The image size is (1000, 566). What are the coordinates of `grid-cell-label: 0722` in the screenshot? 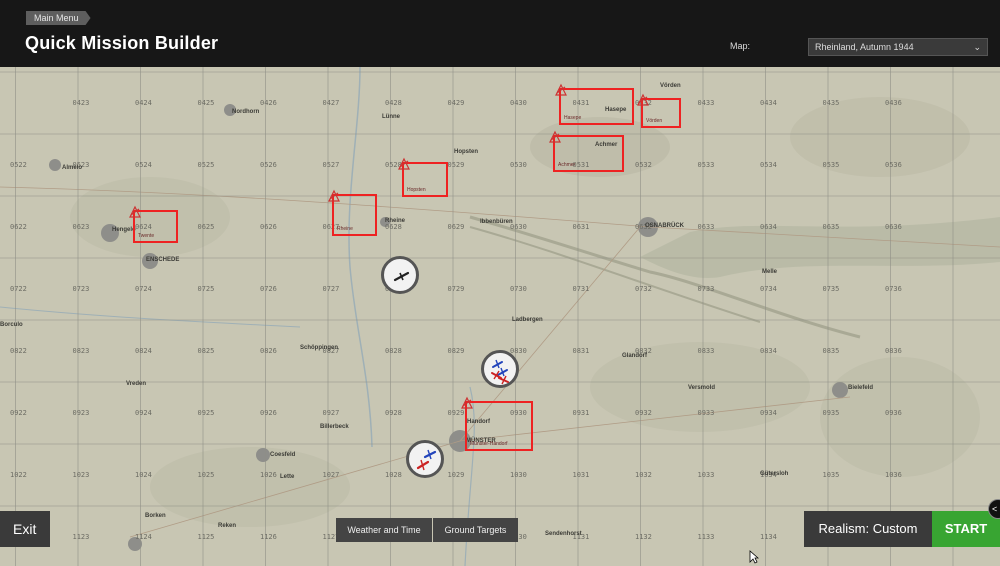 It's located at (18, 289).